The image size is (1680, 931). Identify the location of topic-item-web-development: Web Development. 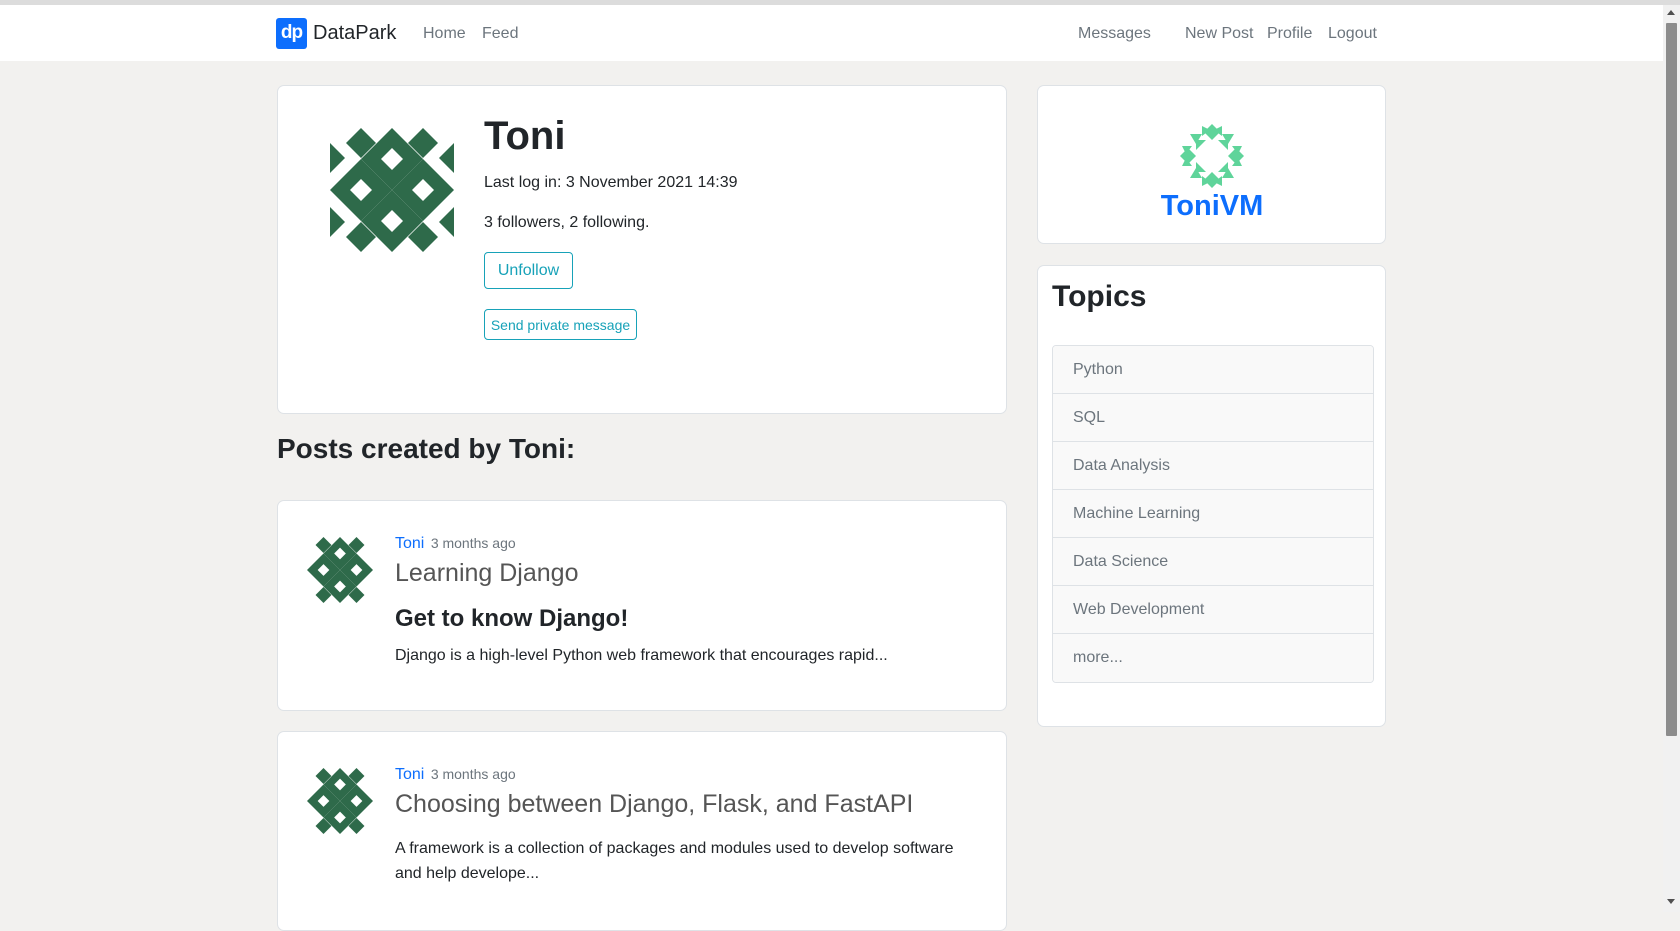
(1213, 610).